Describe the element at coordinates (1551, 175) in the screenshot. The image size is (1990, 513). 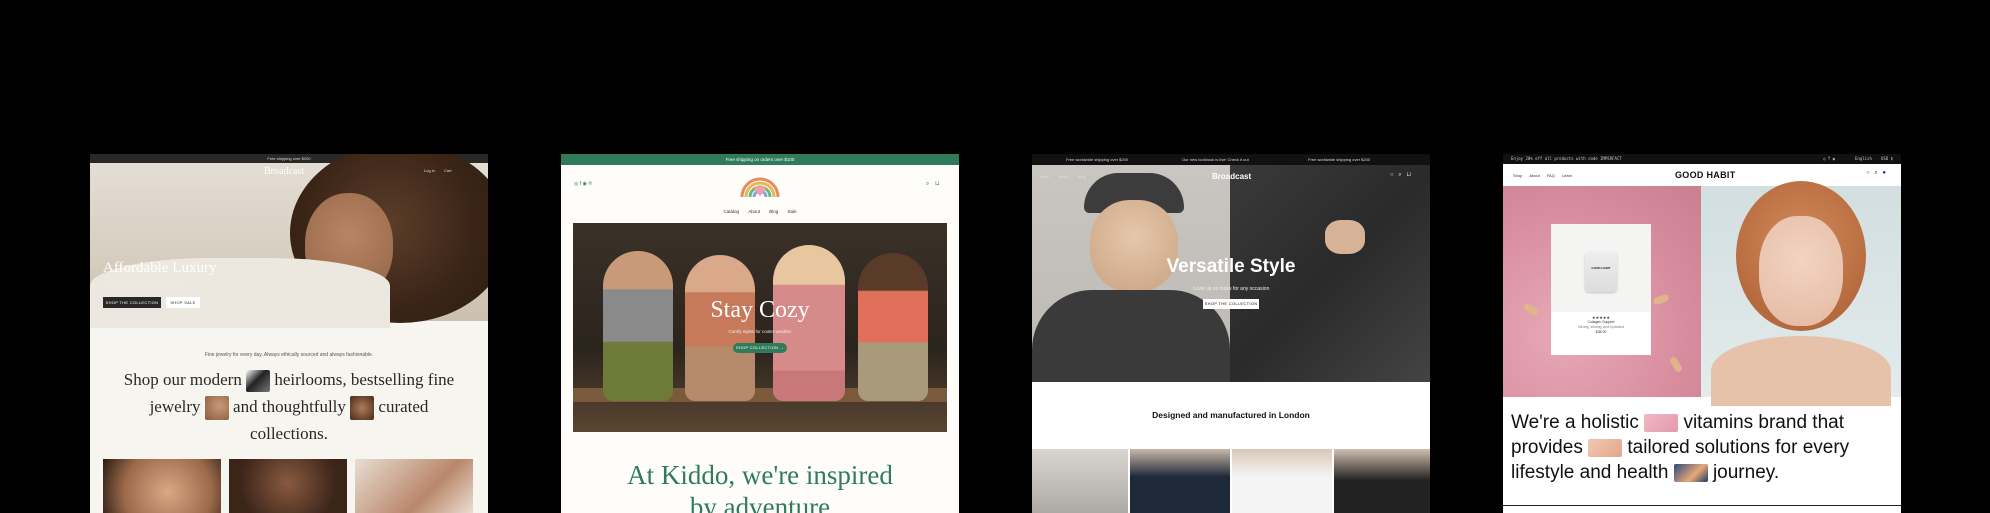
I see `nav-link-faq: FAQ` at that location.